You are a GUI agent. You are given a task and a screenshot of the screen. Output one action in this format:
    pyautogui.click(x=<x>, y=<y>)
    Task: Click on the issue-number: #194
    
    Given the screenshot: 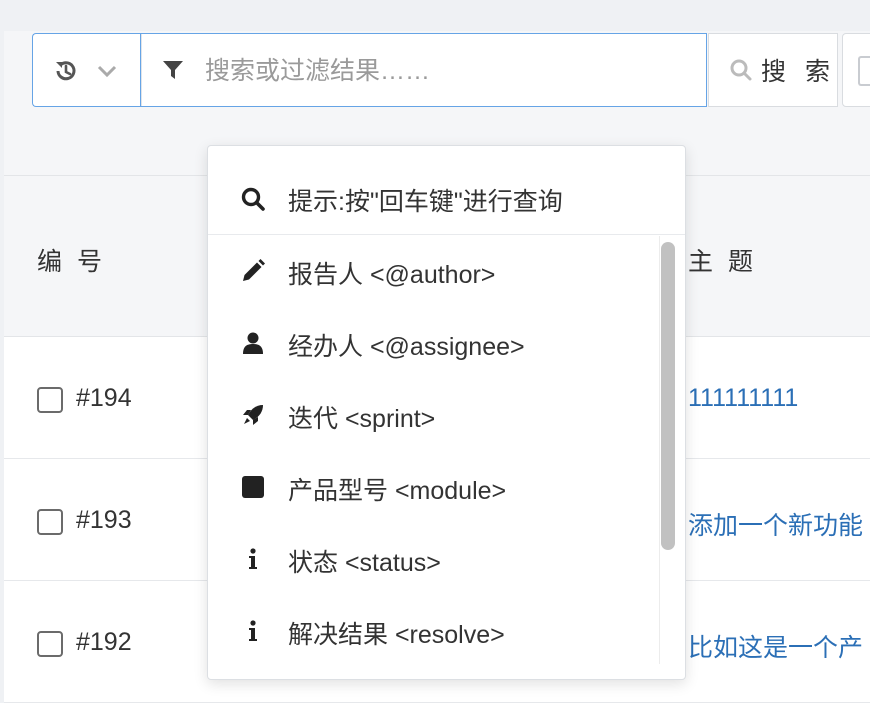 What is the action you would take?
    pyautogui.click(x=104, y=398)
    